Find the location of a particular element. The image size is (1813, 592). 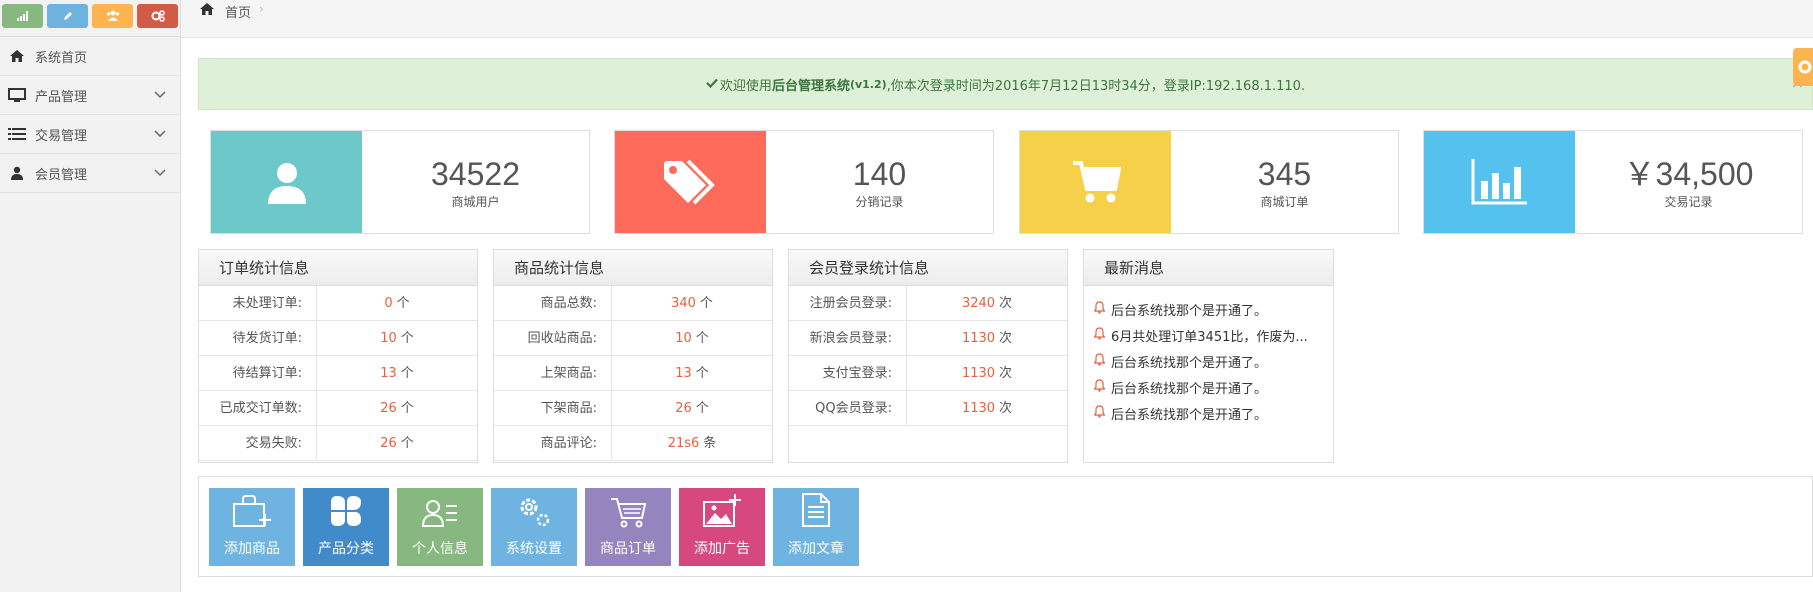

system-settings-button: 系统设置 is located at coordinates (534, 527).